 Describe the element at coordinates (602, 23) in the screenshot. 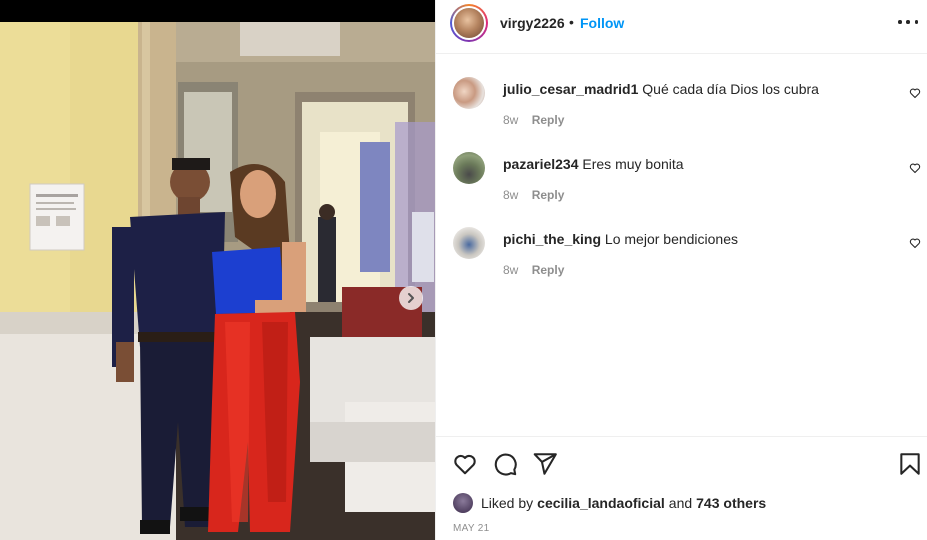

I see `follow-button: Follow` at that location.